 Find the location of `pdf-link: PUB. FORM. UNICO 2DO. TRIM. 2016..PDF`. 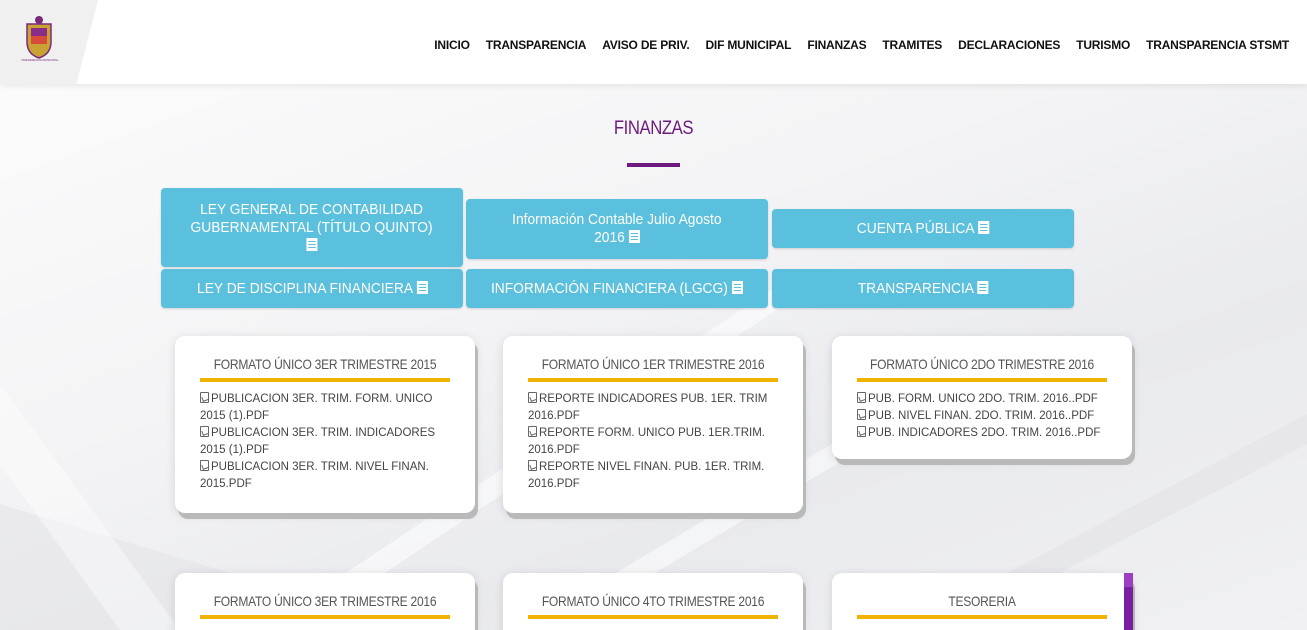

pdf-link: PUB. FORM. UNICO 2DO. TRIM. 2016..PDF is located at coordinates (989, 399).